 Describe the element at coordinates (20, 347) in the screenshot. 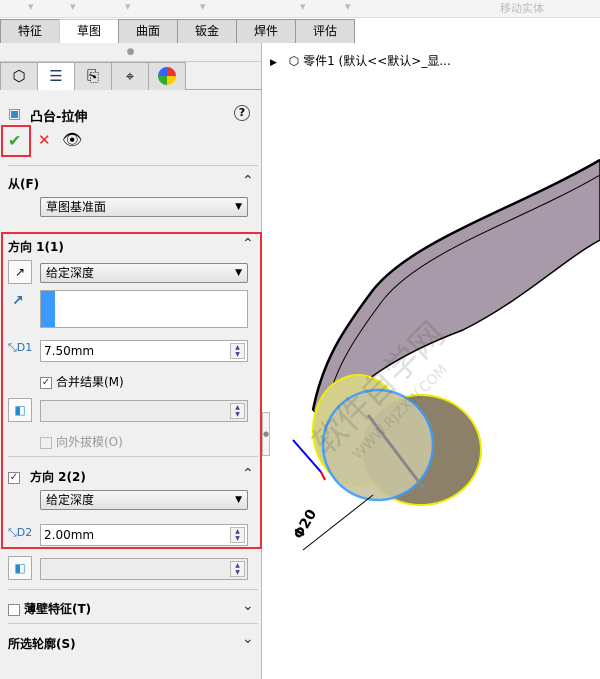

I see `depth-d1-icon: ⤡D1` at that location.